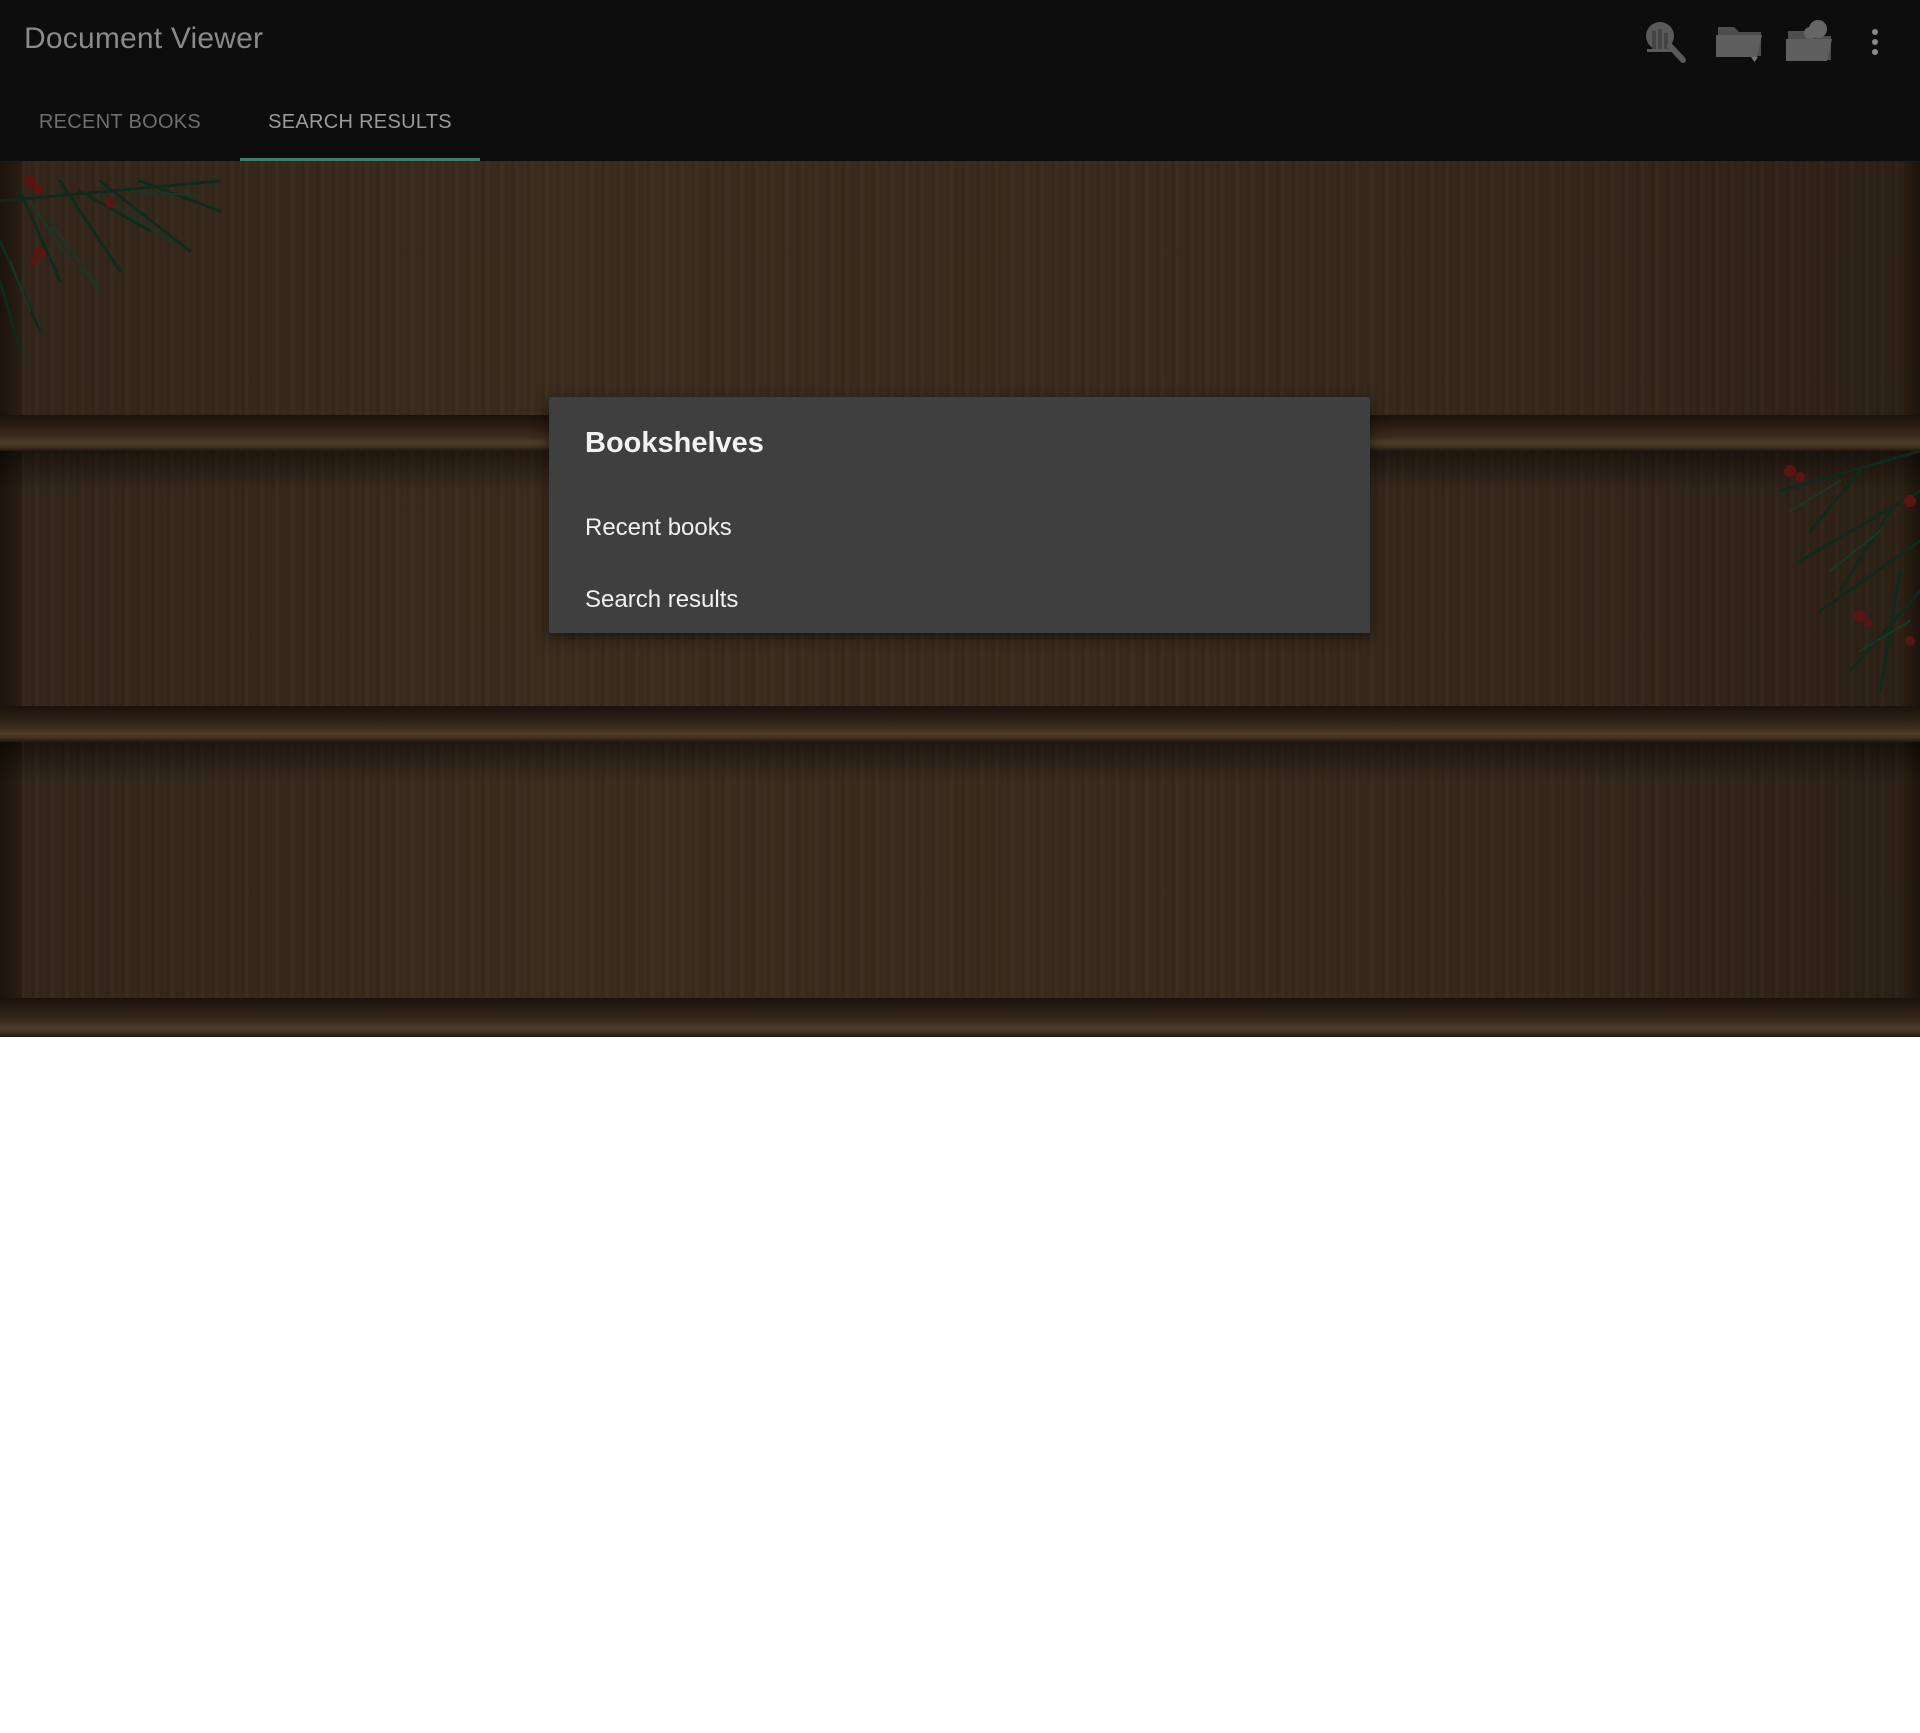 The image size is (1920, 1733). I want to click on tab-search-results: SEARCH RESULTS, so click(360, 122).